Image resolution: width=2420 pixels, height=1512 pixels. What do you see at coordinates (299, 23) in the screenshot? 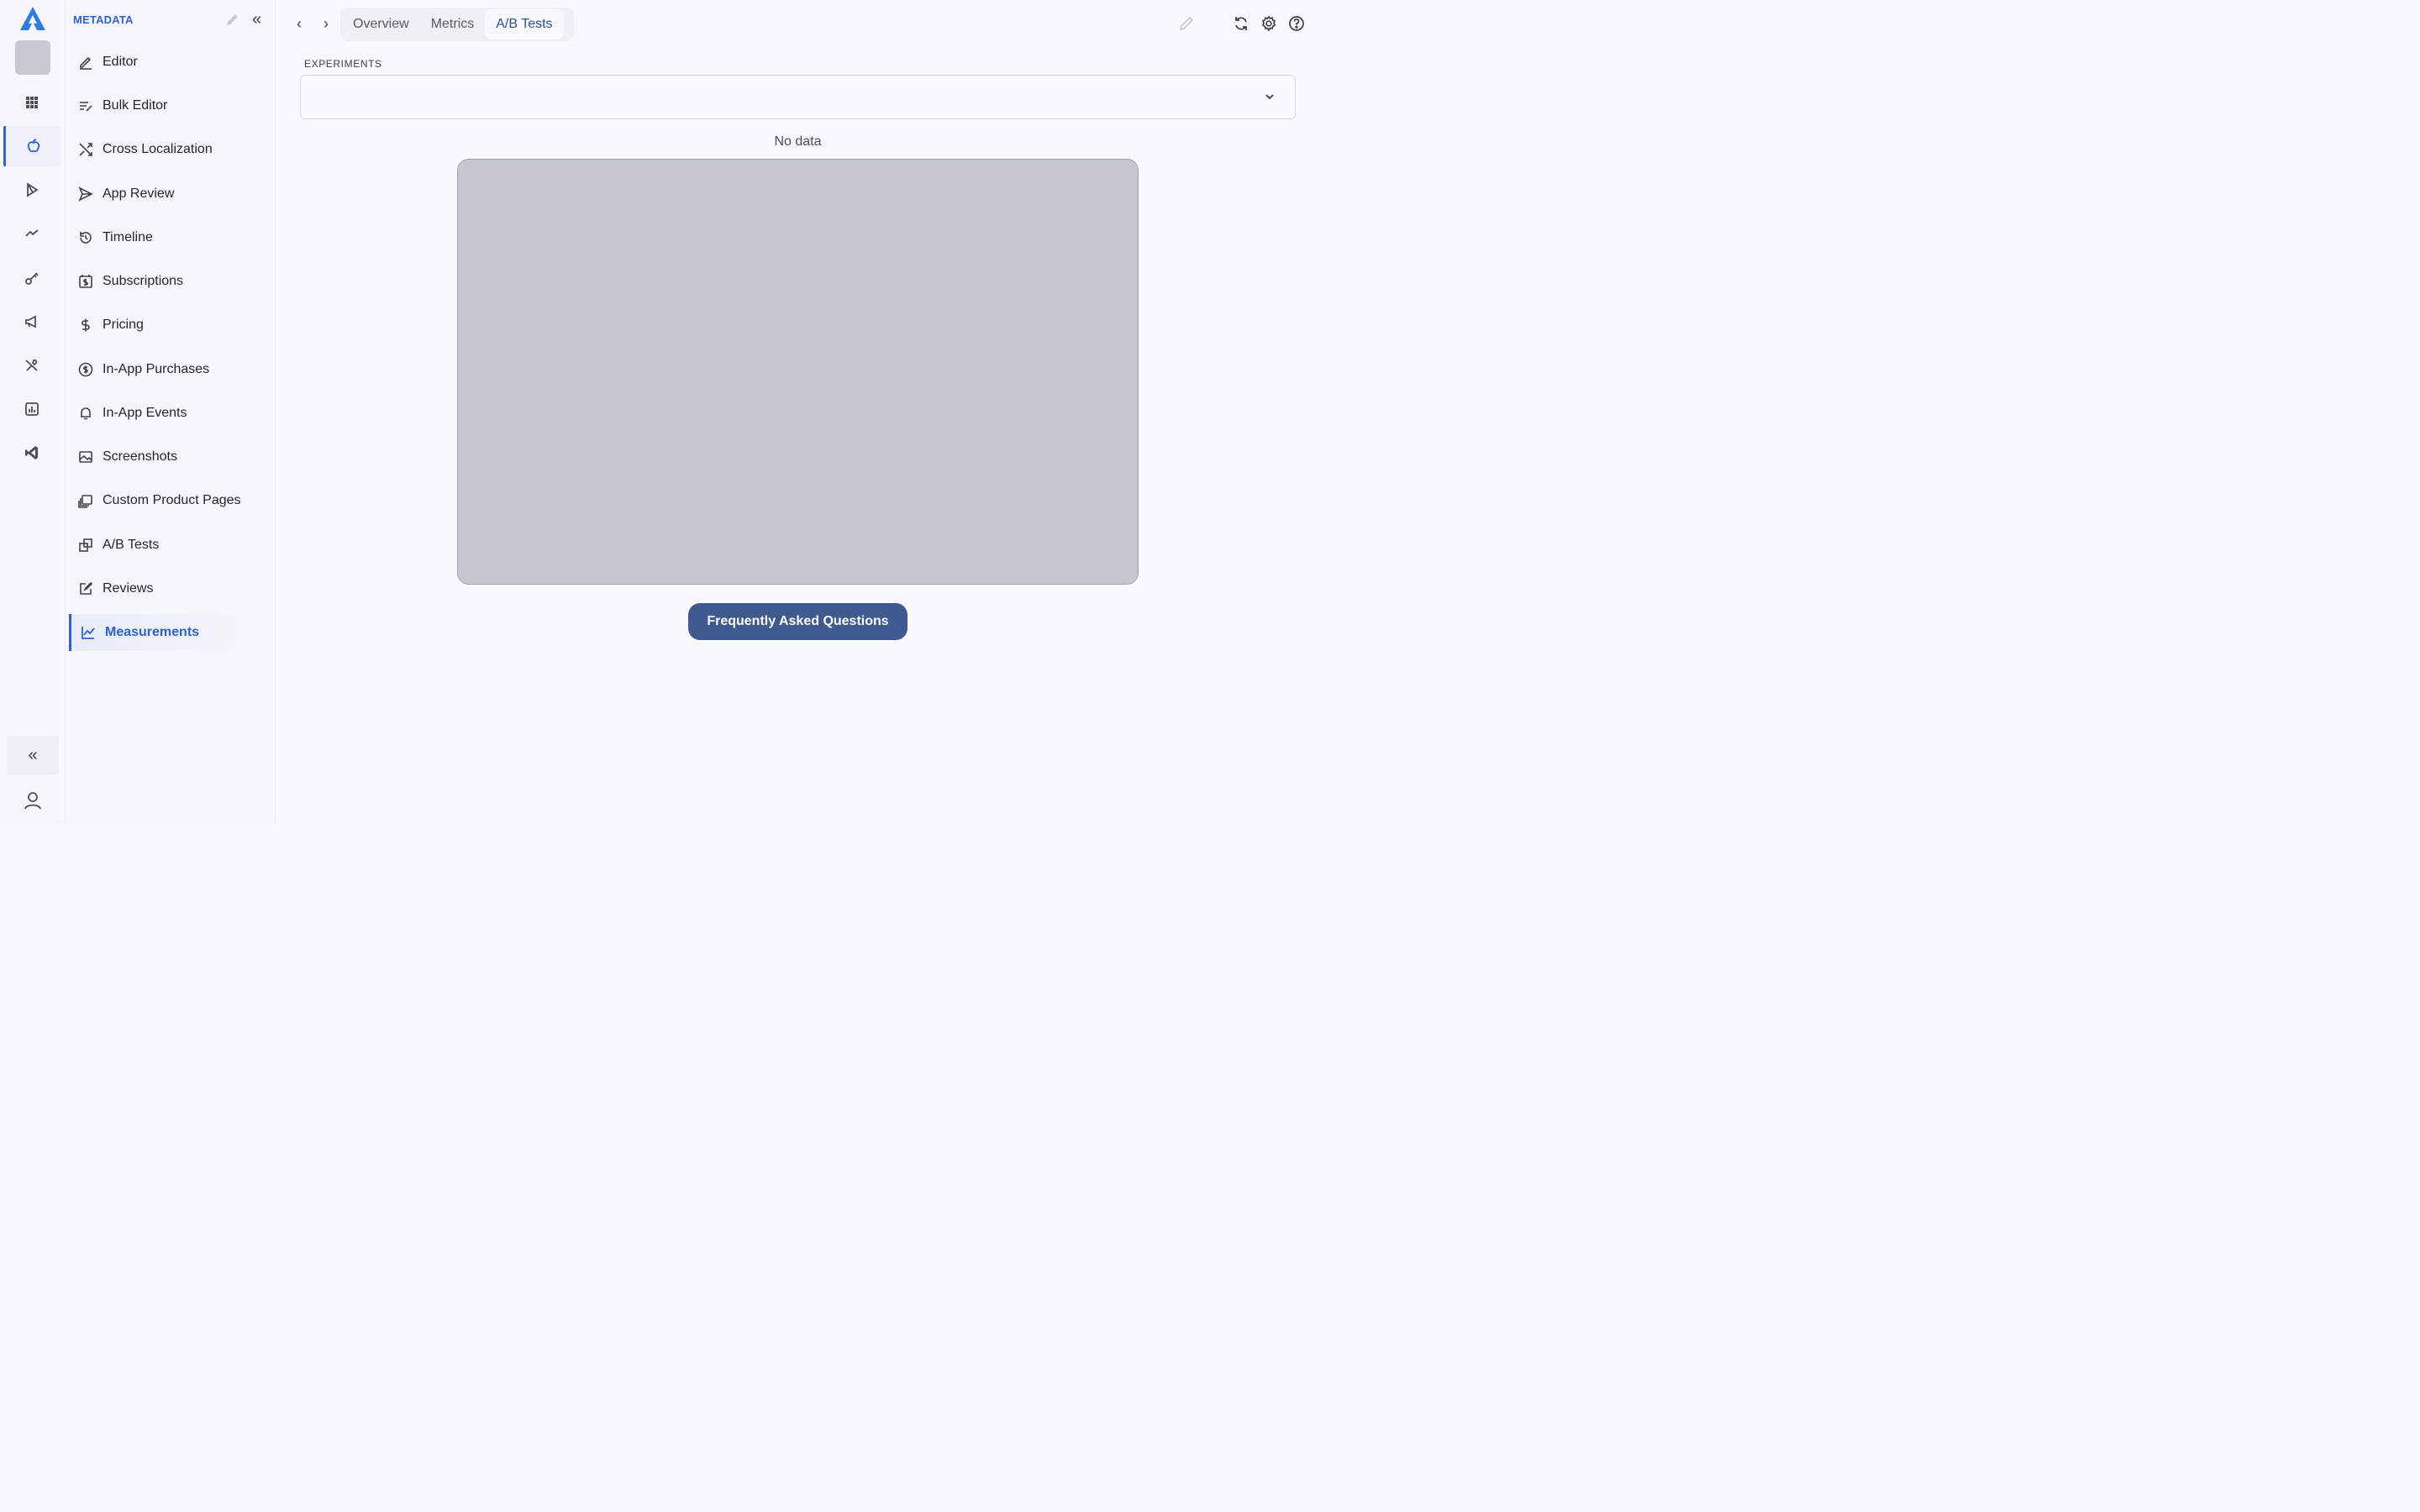
I see `back-arrow-icon: ‹` at bounding box center [299, 23].